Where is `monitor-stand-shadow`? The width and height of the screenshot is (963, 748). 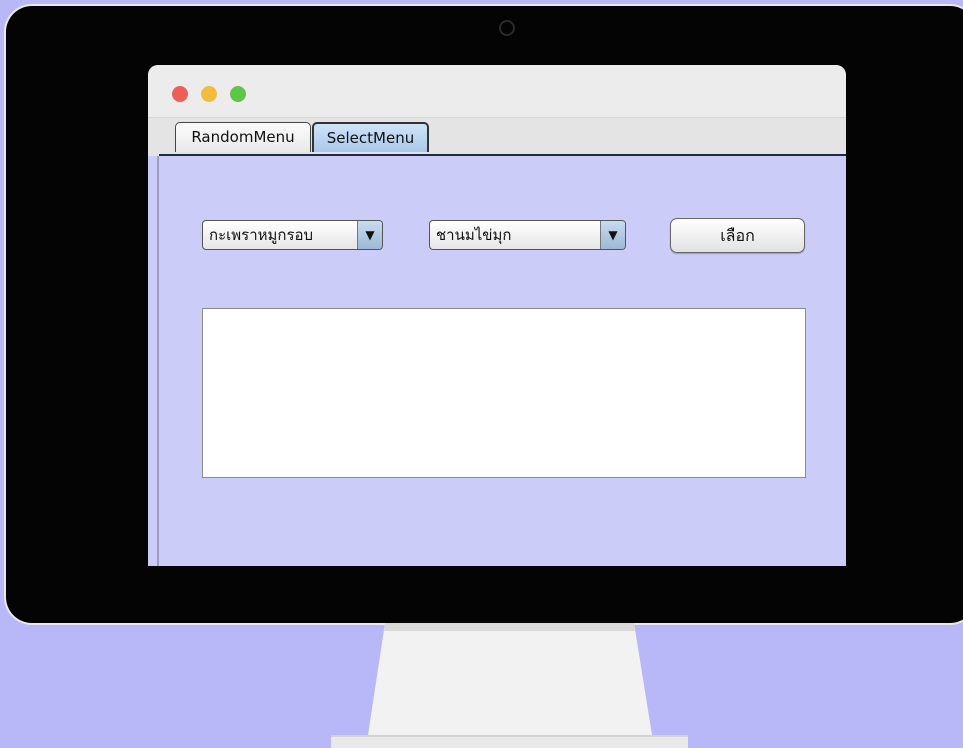 monitor-stand-shadow is located at coordinates (509, 627).